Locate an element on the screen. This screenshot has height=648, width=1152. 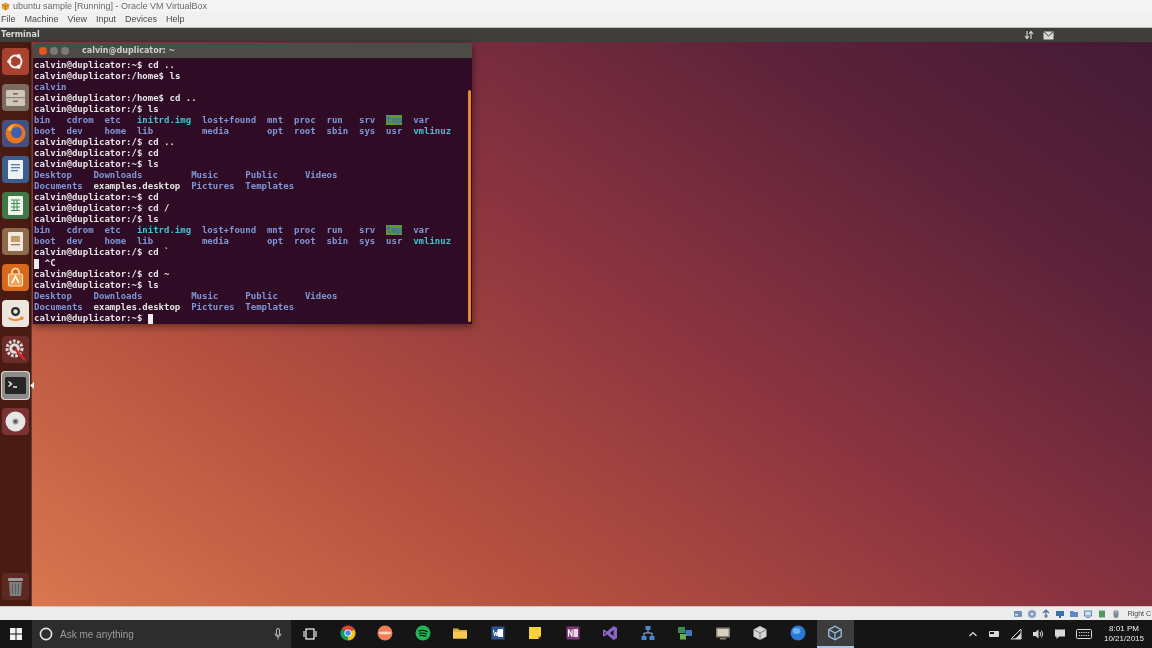
search-box: Ask me anything is located at coordinates (161, 634).